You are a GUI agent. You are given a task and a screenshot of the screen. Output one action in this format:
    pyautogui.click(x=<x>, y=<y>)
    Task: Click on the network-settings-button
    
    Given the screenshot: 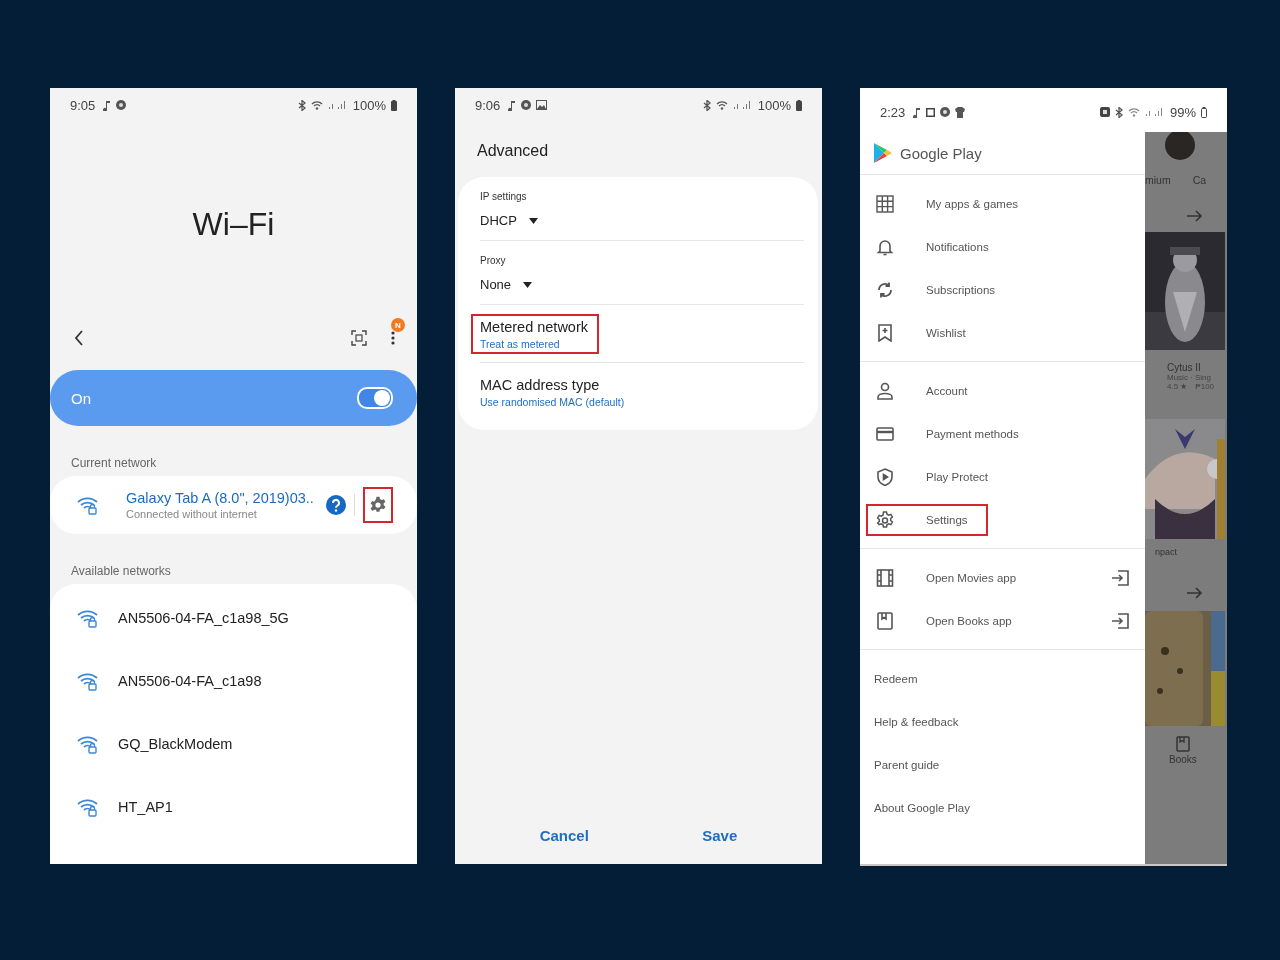 What is the action you would take?
    pyautogui.click(x=378, y=505)
    